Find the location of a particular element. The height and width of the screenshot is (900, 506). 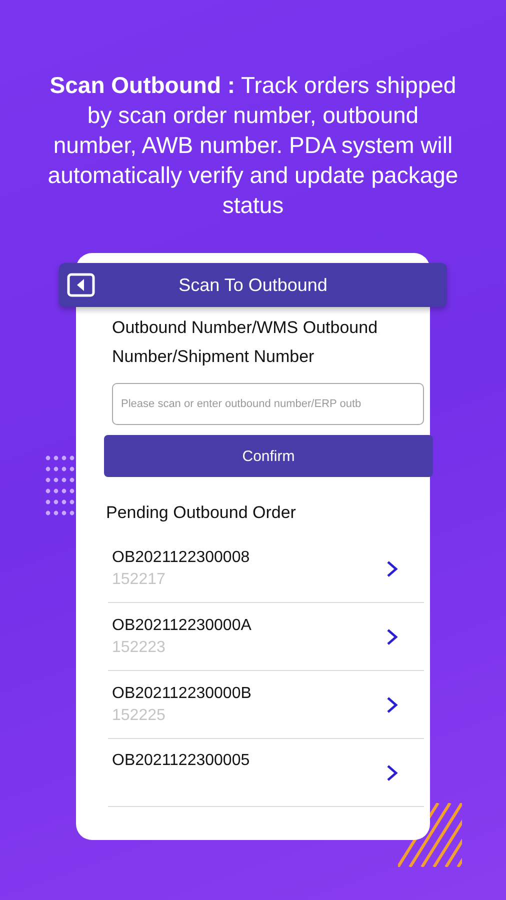

order-row: OB202112230000B 152225 is located at coordinates (266, 705).